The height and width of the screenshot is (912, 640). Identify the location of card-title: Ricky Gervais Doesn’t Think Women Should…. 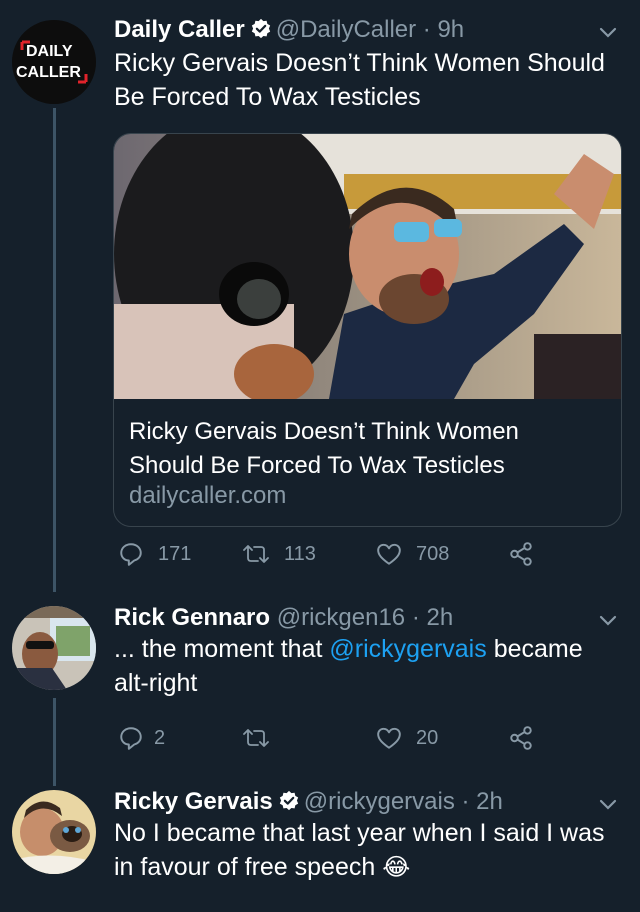
(324, 448).